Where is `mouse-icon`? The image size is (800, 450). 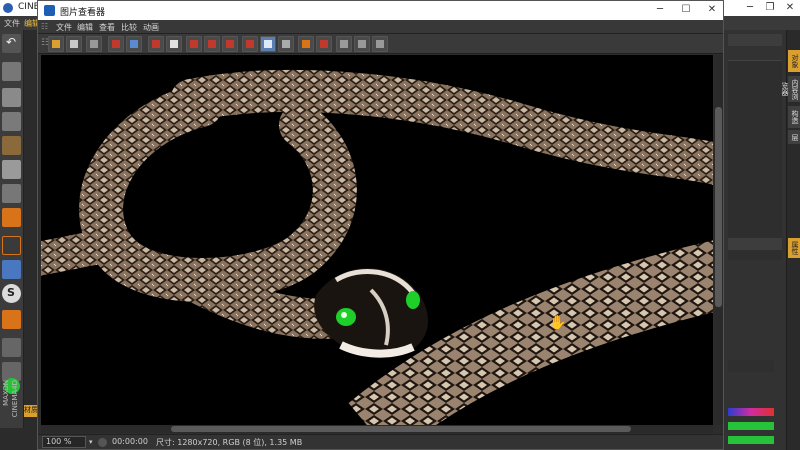 mouse-icon is located at coordinates (11, 269).